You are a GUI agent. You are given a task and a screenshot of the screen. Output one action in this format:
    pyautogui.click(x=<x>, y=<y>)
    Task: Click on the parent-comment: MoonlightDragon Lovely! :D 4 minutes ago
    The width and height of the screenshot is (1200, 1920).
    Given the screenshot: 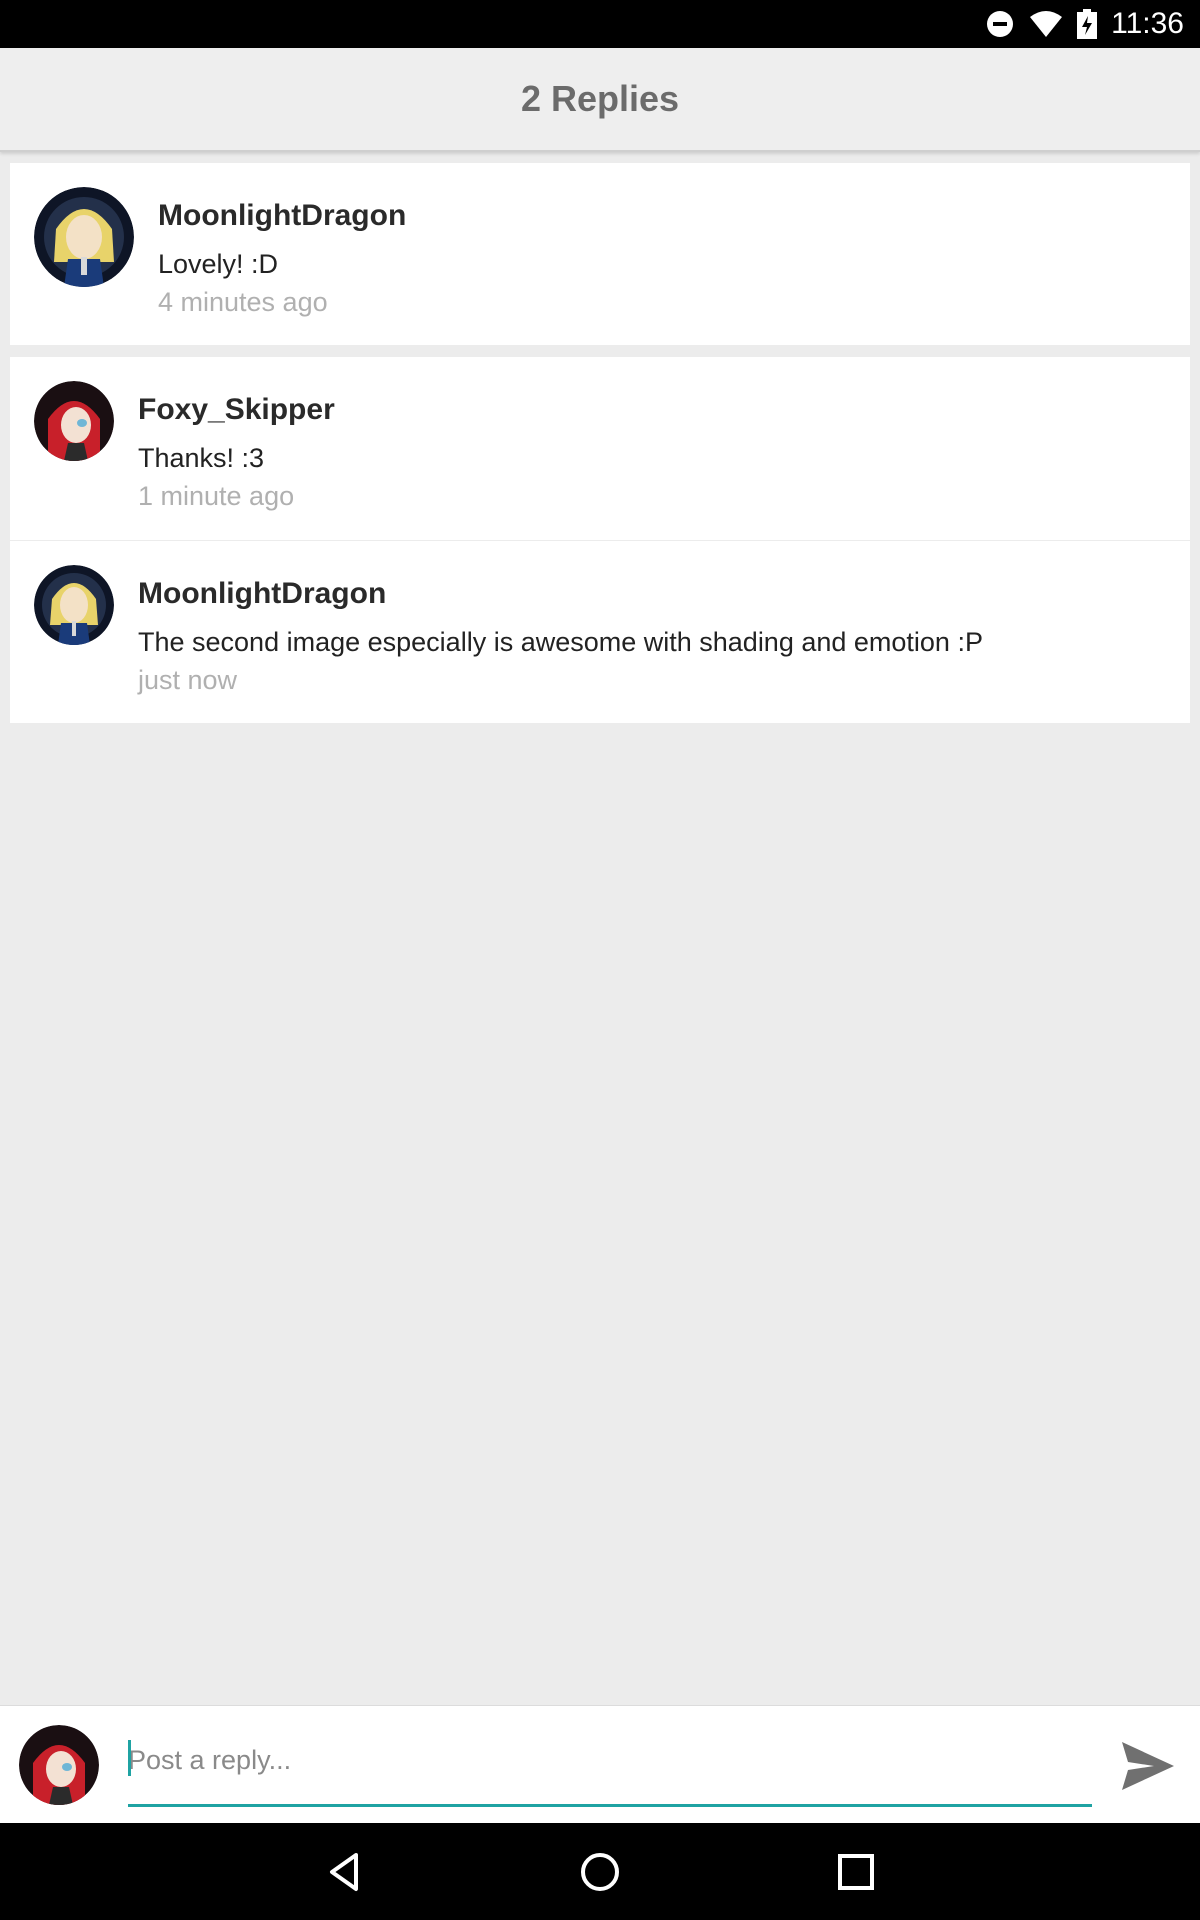 What is the action you would take?
    pyautogui.click(x=600, y=254)
    